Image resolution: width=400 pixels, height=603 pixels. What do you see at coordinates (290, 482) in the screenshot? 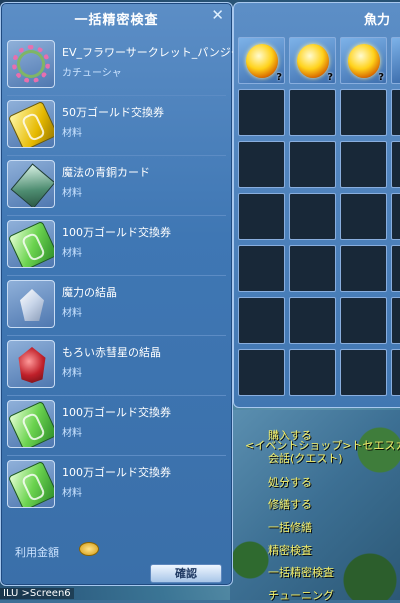
I see `menu-item-sell: 処分する` at bounding box center [290, 482].